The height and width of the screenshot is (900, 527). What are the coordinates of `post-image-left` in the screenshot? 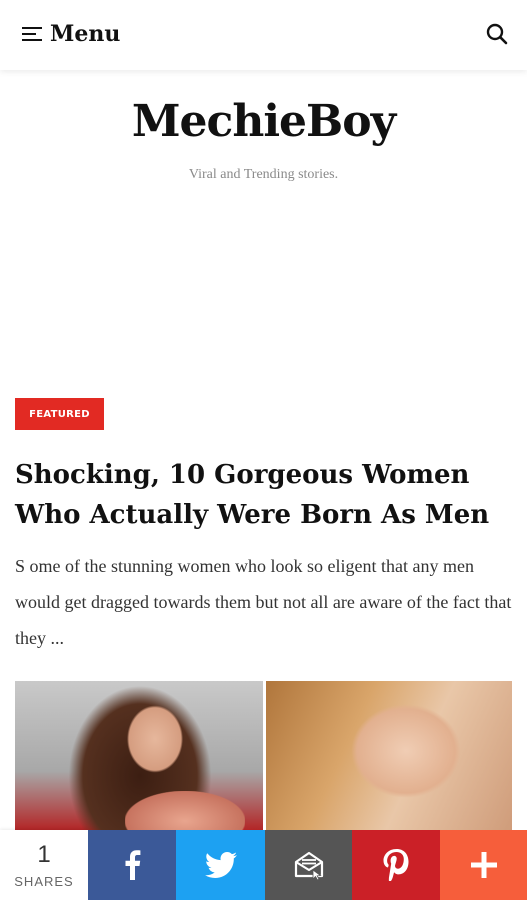 It's located at (139, 756).